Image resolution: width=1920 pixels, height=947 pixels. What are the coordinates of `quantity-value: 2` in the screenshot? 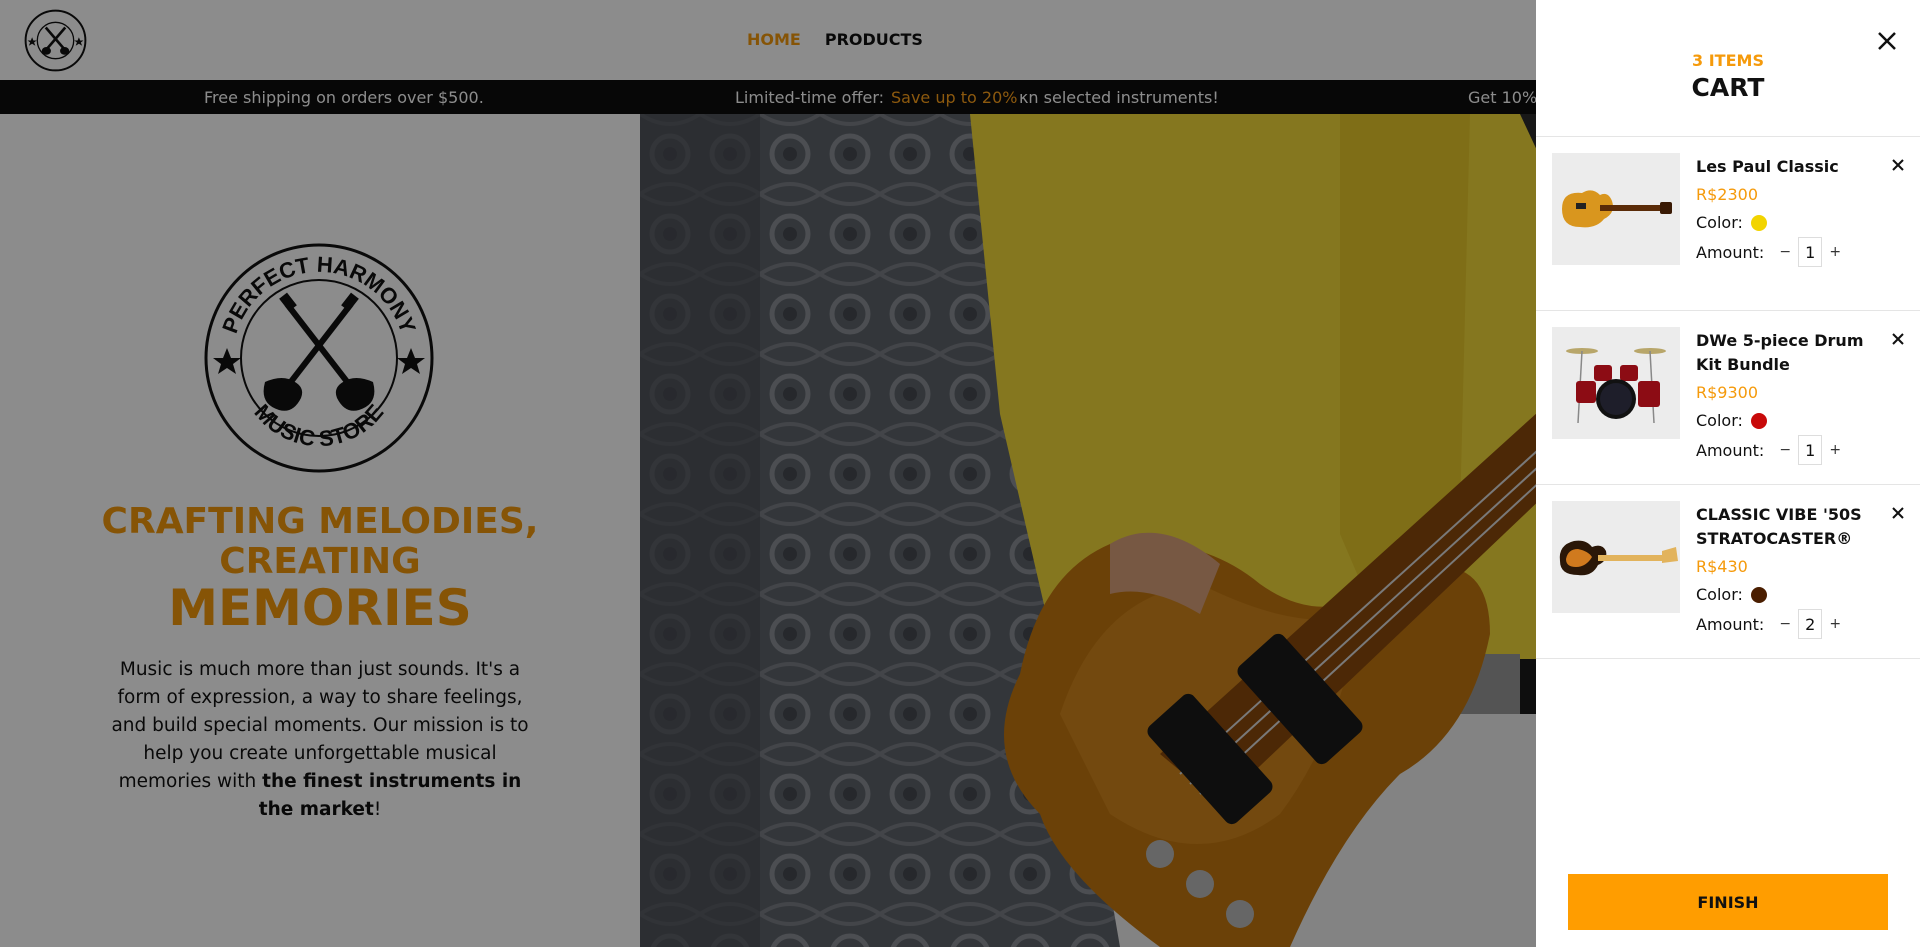 It's located at (1810, 624).